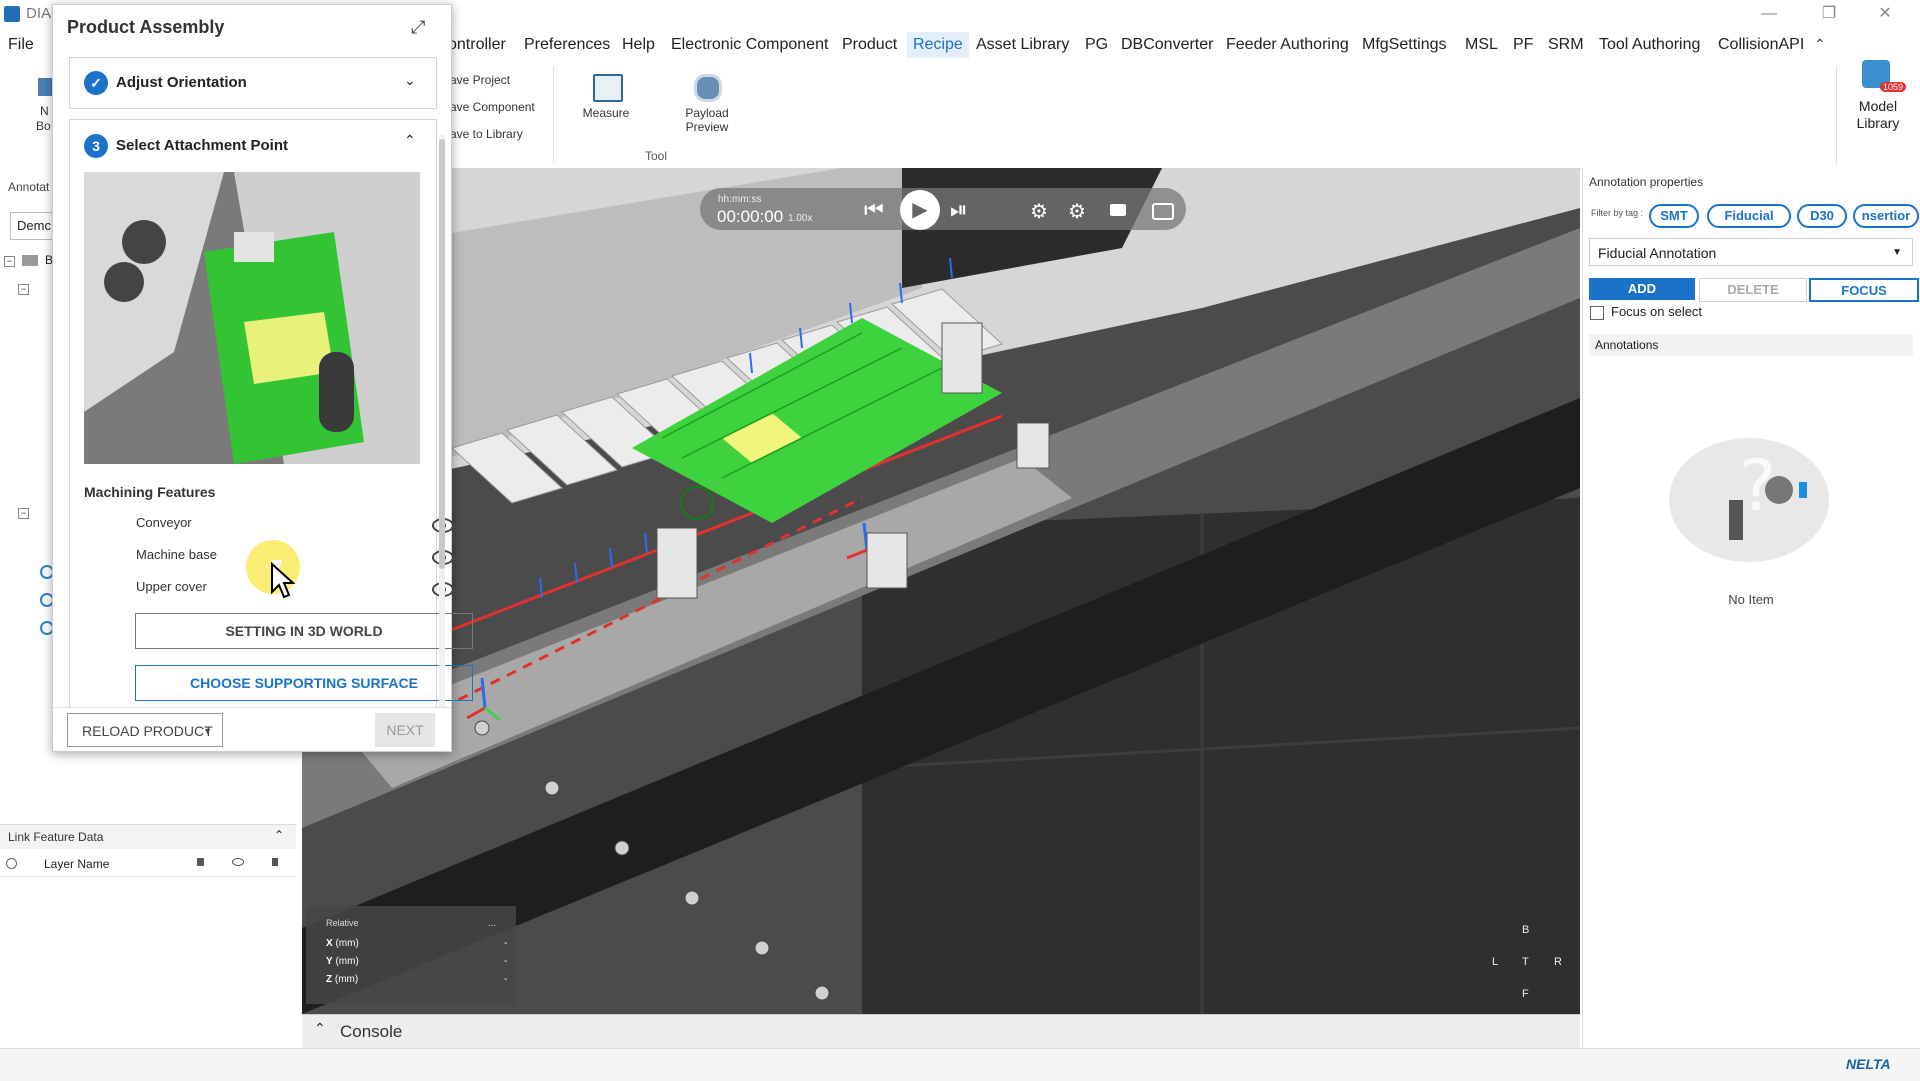  What do you see at coordinates (1749, 216) in the screenshot?
I see `tag-fiducial: Fiducial` at bounding box center [1749, 216].